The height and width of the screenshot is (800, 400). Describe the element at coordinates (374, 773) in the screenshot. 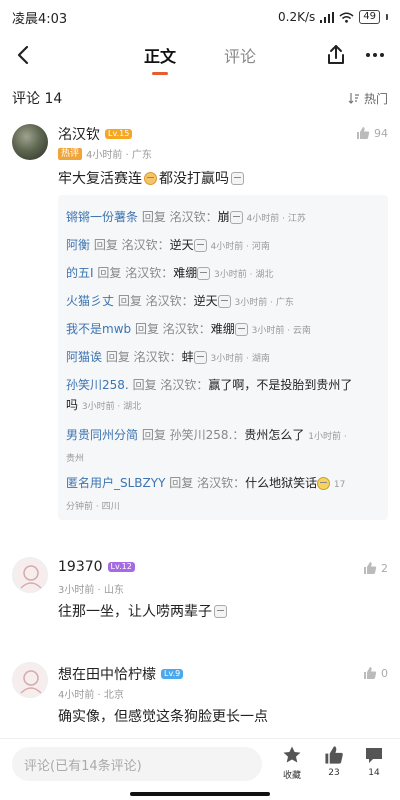

I see `article-comment-count: 14` at that location.